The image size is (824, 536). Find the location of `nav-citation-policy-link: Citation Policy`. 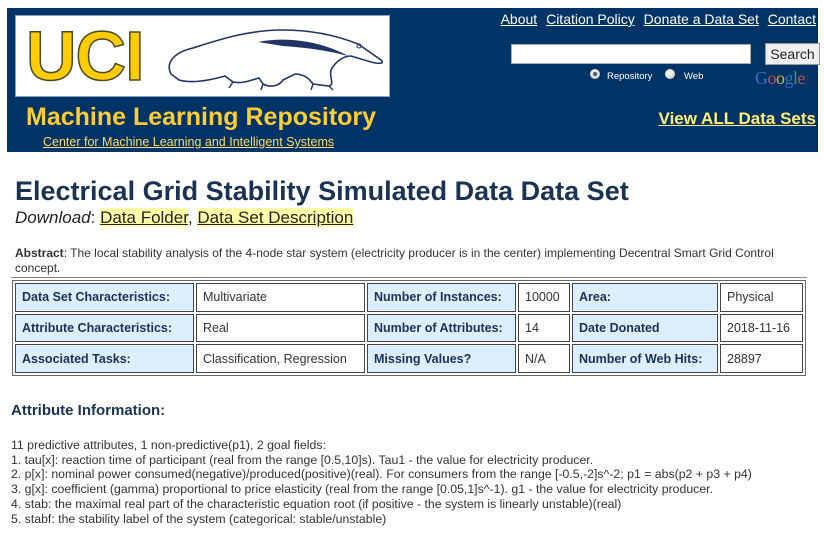

nav-citation-policy-link: Citation Policy is located at coordinates (590, 19).